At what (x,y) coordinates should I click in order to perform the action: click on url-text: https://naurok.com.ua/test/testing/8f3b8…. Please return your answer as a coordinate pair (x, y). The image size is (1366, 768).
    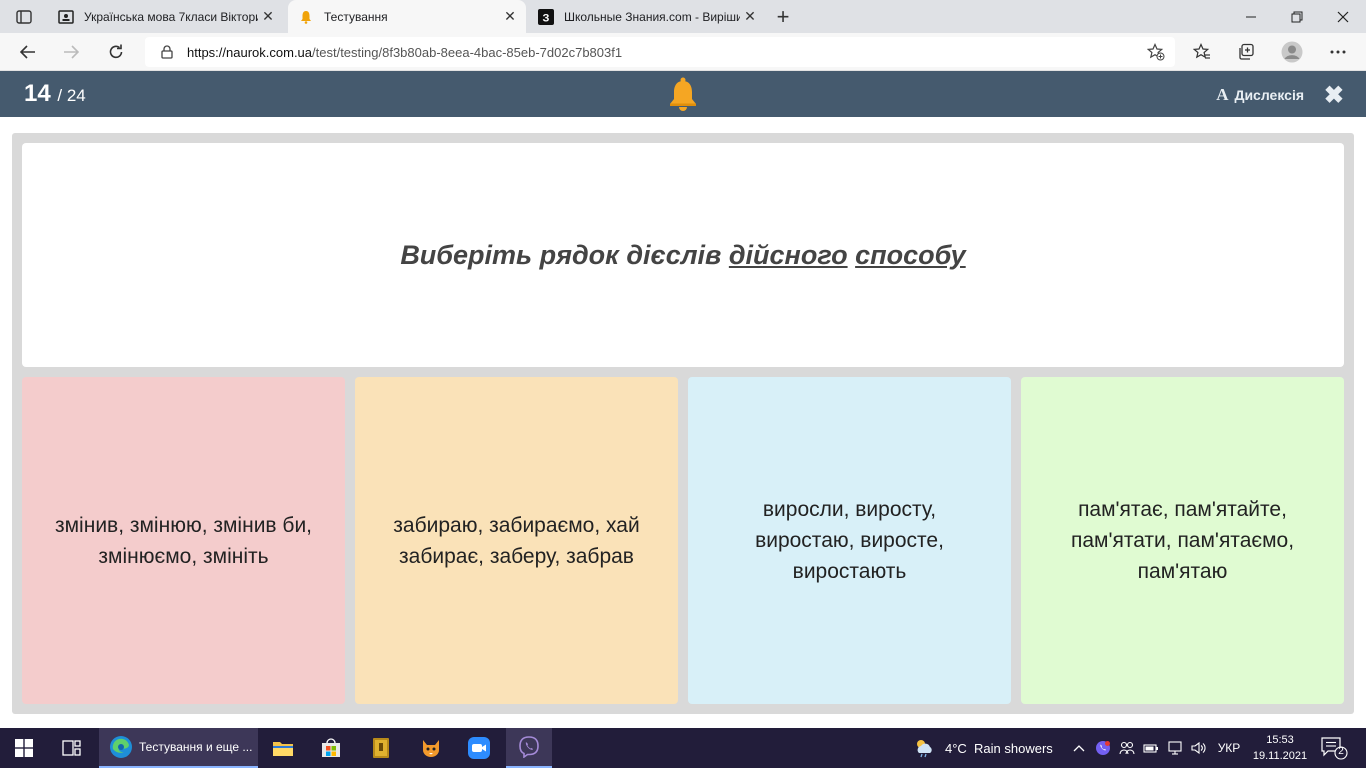
    Looking at the image, I should click on (405, 52).